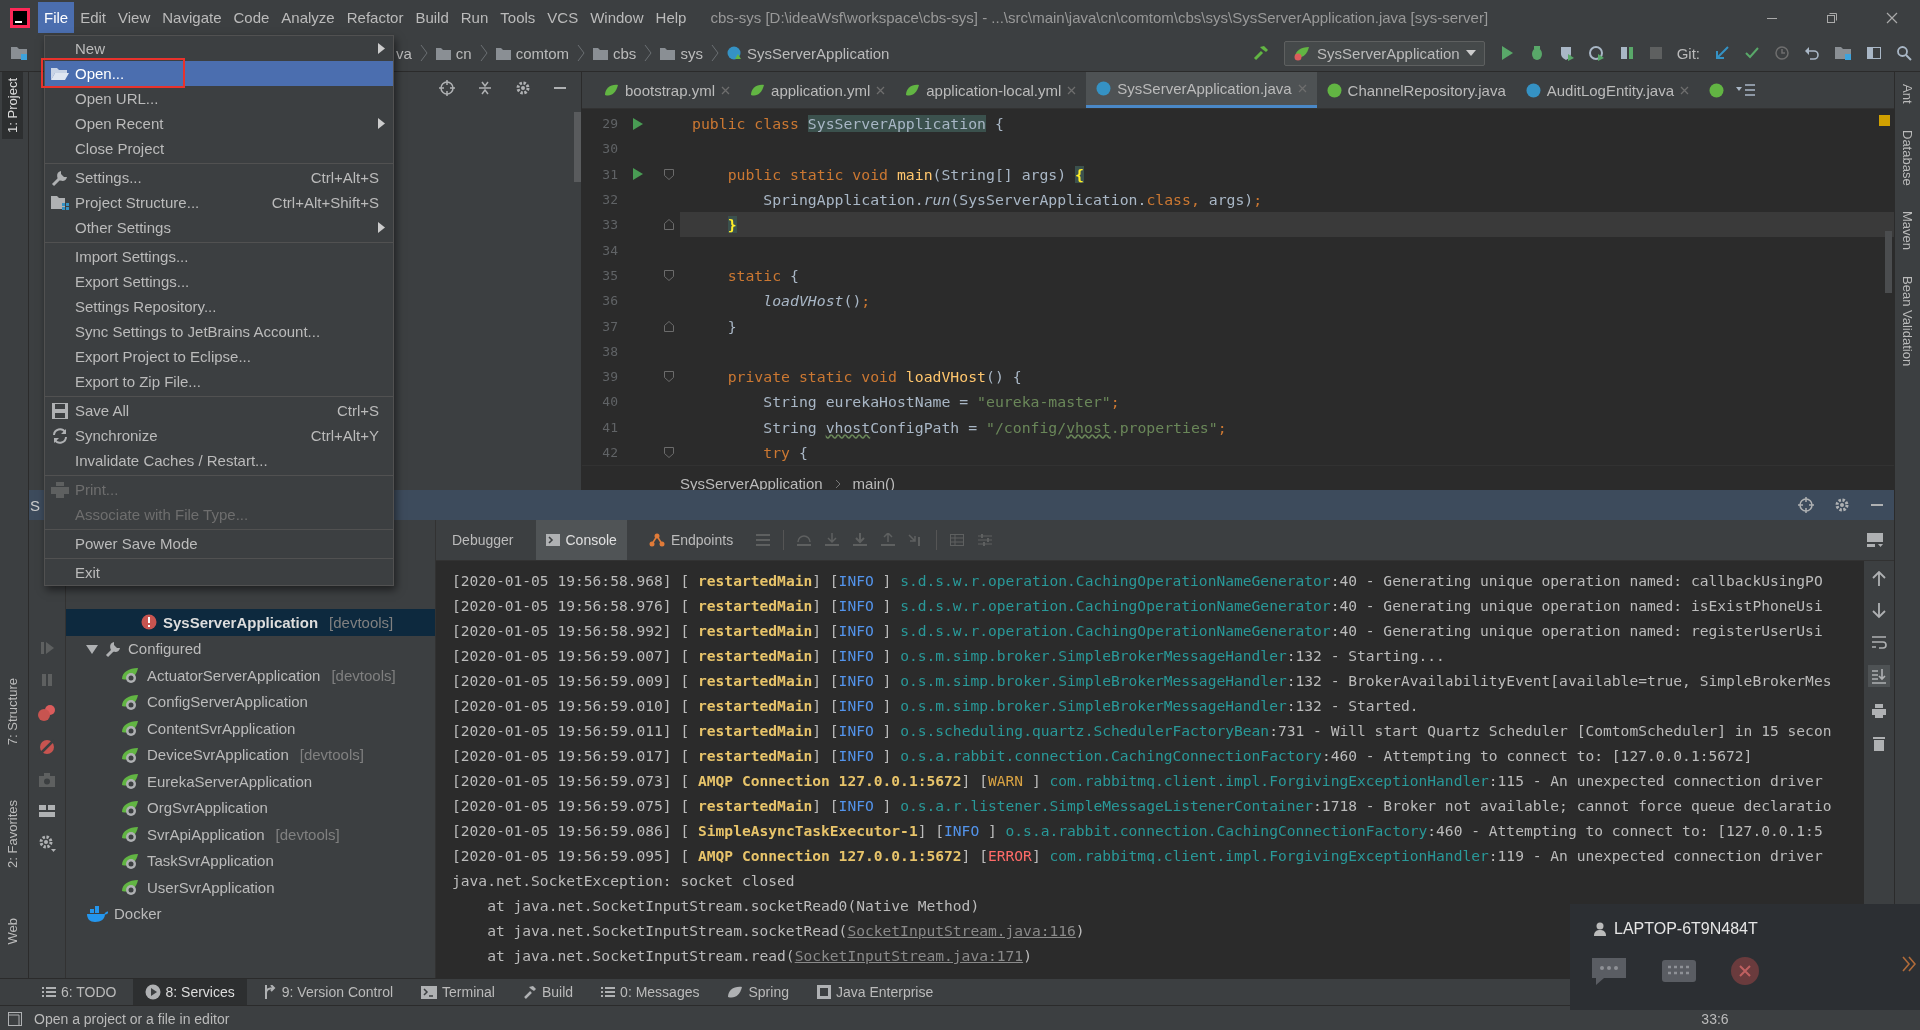 The height and width of the screenshot is (1030, 1920). What do you see at coordinates (818, 90) in the screenshot?
I see `editor-tab: application.yml` at bounding box center [818, 90].